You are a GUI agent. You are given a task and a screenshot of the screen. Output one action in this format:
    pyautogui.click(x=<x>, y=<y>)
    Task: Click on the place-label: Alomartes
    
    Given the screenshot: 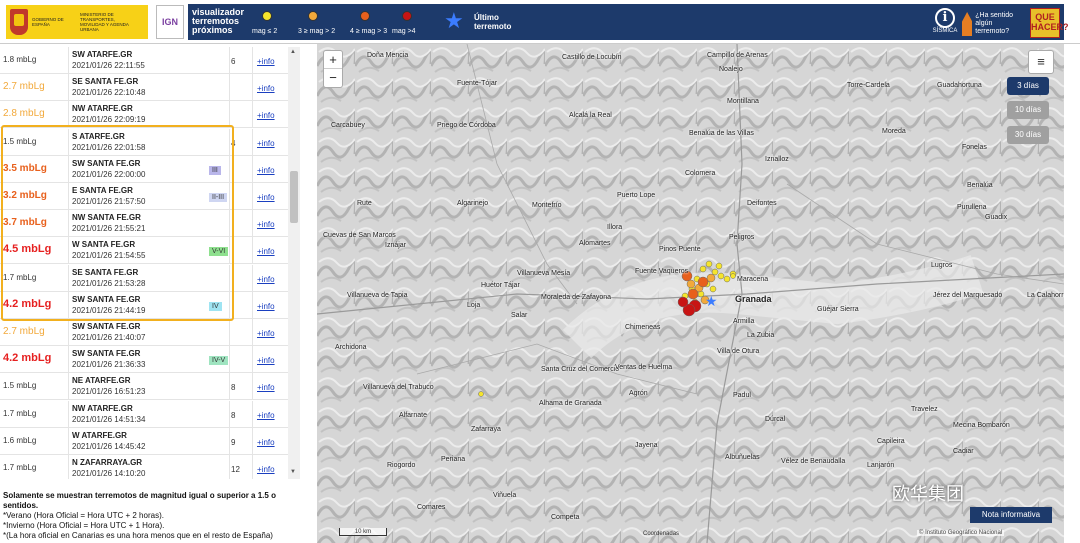 What is the action you would take?
    pyautogui.click(x=595, y=243)
    